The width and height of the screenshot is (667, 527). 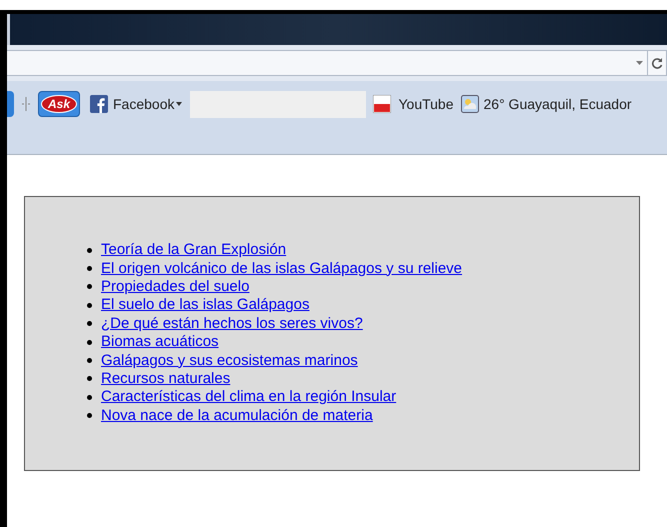 I want to click on caret-icon, so click(x=179, y=104).